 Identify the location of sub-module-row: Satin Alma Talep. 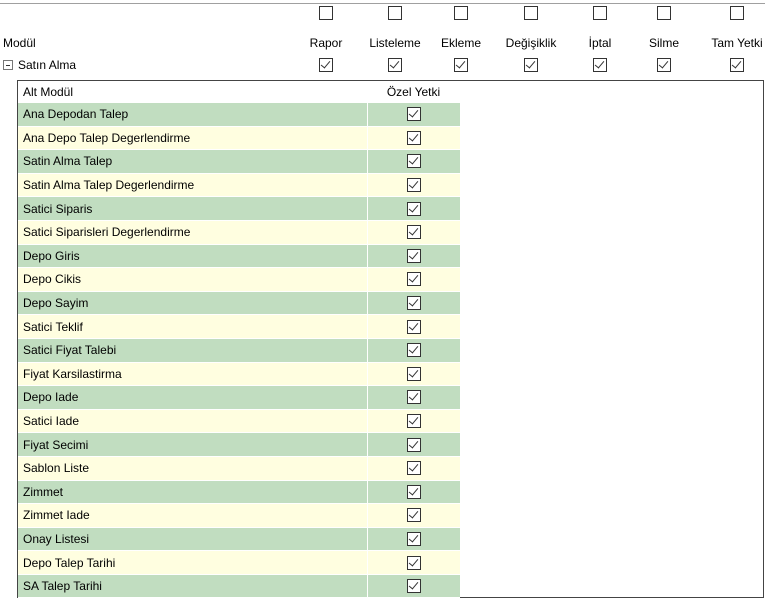
(239, 162).